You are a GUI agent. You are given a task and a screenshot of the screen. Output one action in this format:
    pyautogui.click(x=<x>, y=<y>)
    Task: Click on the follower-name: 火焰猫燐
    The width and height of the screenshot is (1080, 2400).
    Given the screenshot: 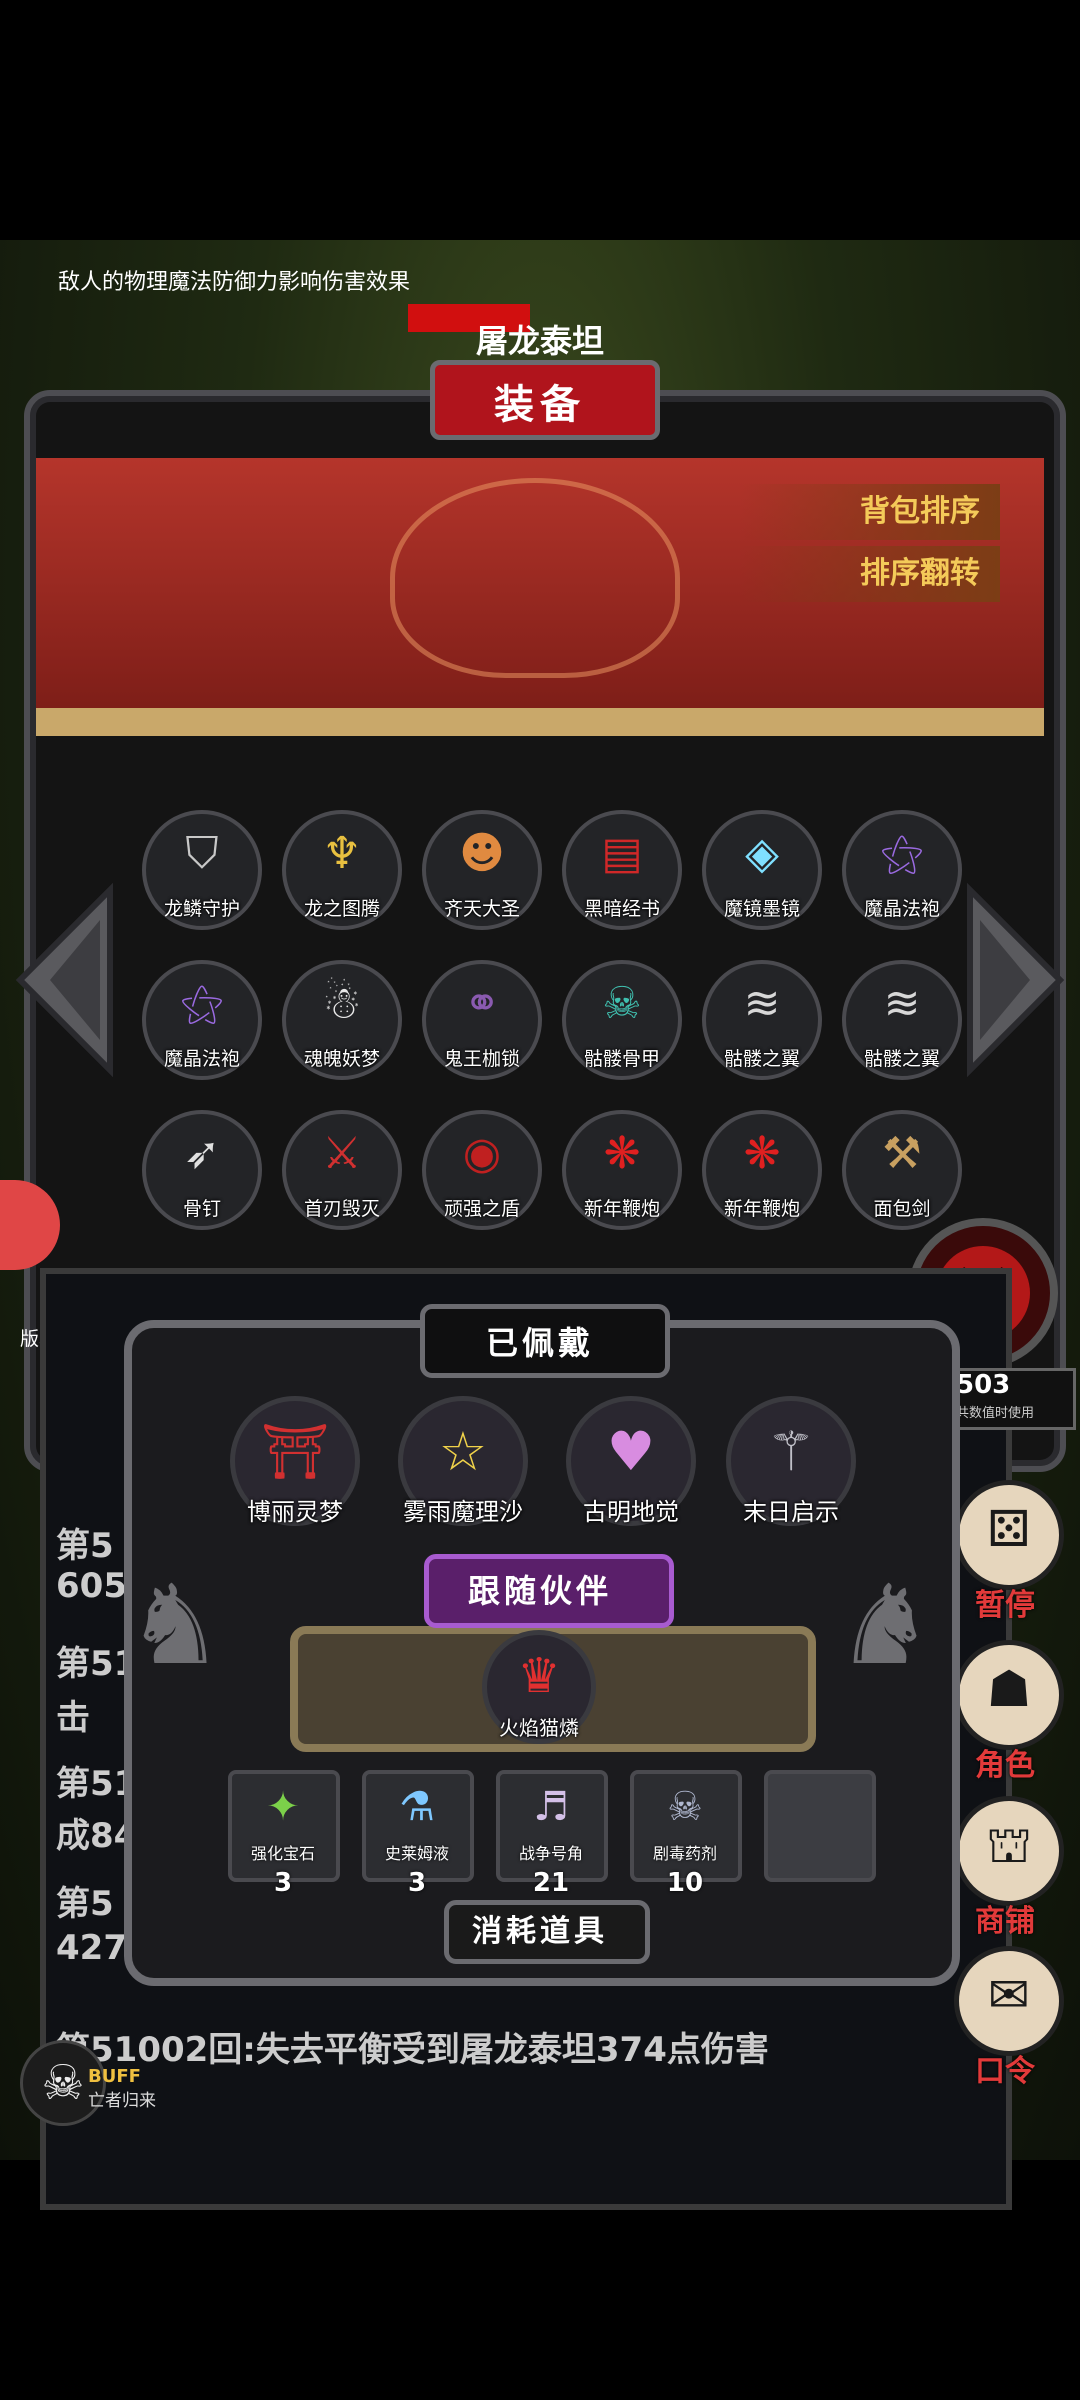 What is the action you would take?
    pyautogui.click(x=539, y=1728)
    